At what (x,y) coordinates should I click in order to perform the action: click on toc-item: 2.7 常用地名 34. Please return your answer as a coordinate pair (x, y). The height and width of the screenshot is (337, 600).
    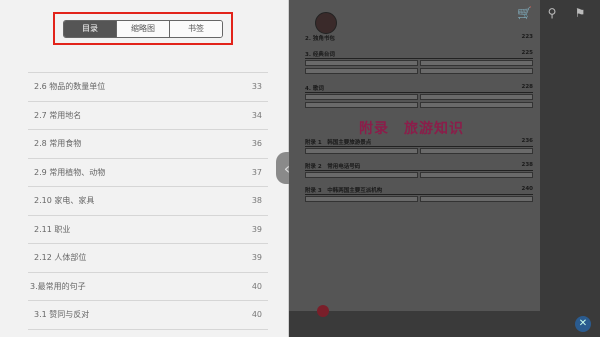
    Looking at the image, I should click on (148, 116).